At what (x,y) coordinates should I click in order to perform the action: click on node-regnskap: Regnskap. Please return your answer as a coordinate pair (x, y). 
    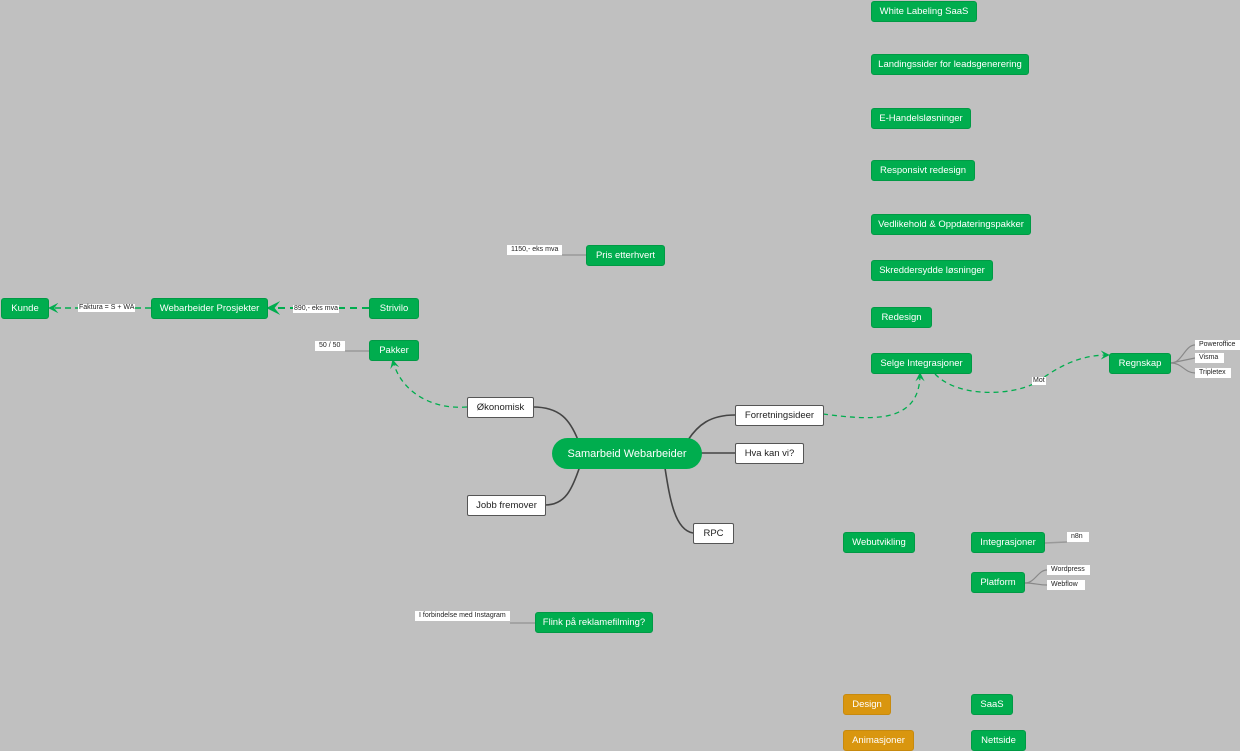
    Looking at the image, I should click on (1140, 363).